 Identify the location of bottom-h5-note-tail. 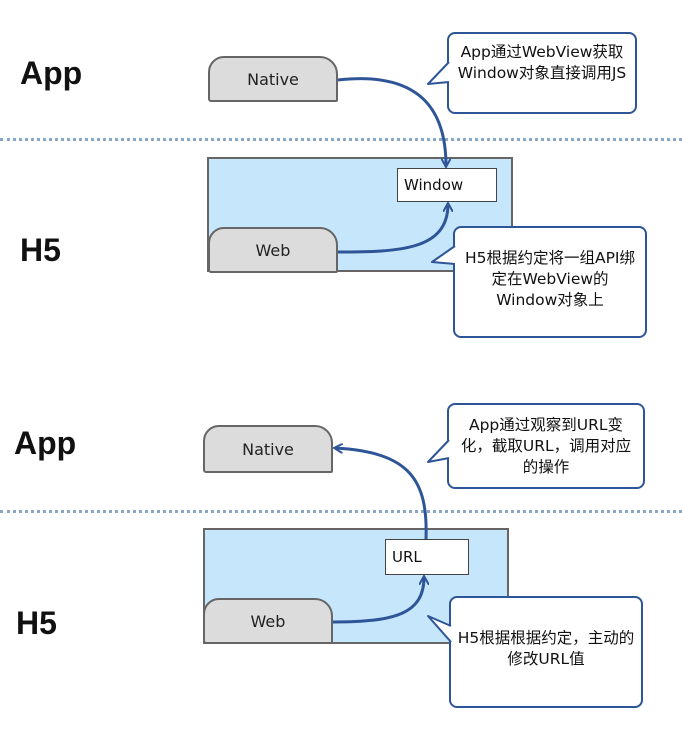
(439, 629).